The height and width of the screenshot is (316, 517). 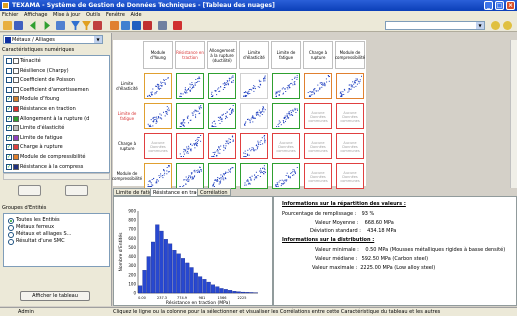 What do you see at coordinates (86, 25) in the screenshot?
I see `funnel-icon` at bounding box center [86, 25].